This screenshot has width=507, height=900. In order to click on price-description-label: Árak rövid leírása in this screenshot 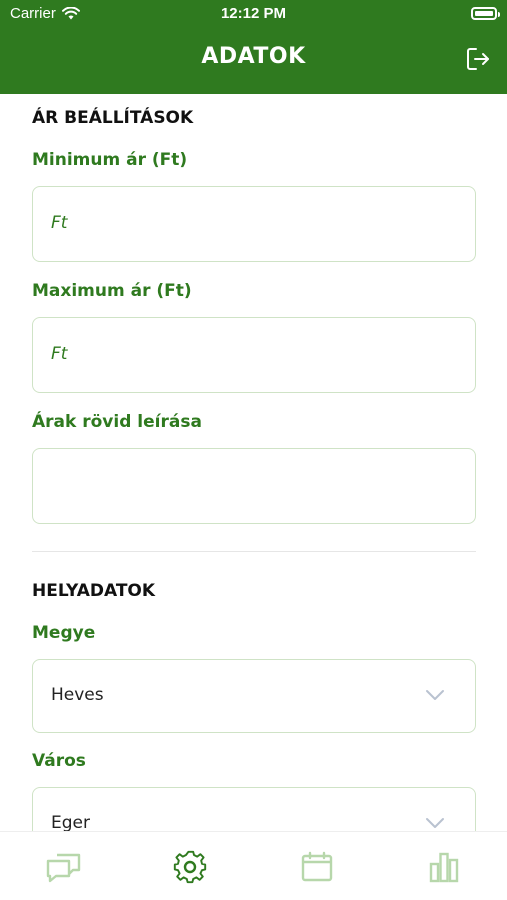, I will do `click(117, 422)`.